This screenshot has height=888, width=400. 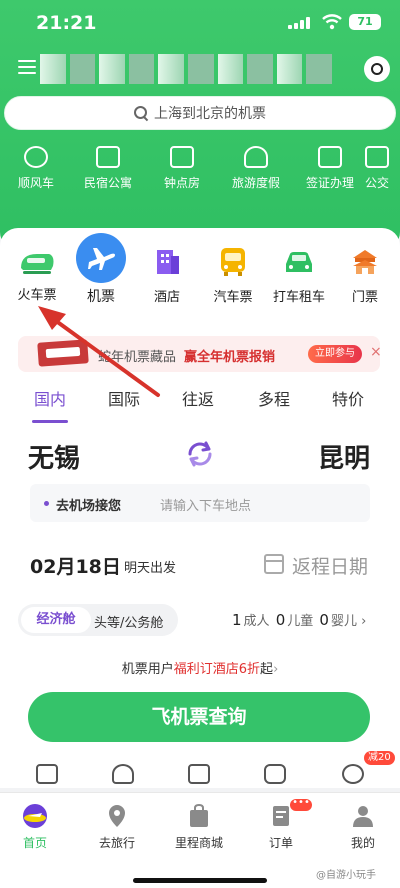 I want to click on header-row, so click(x=200, y=69).